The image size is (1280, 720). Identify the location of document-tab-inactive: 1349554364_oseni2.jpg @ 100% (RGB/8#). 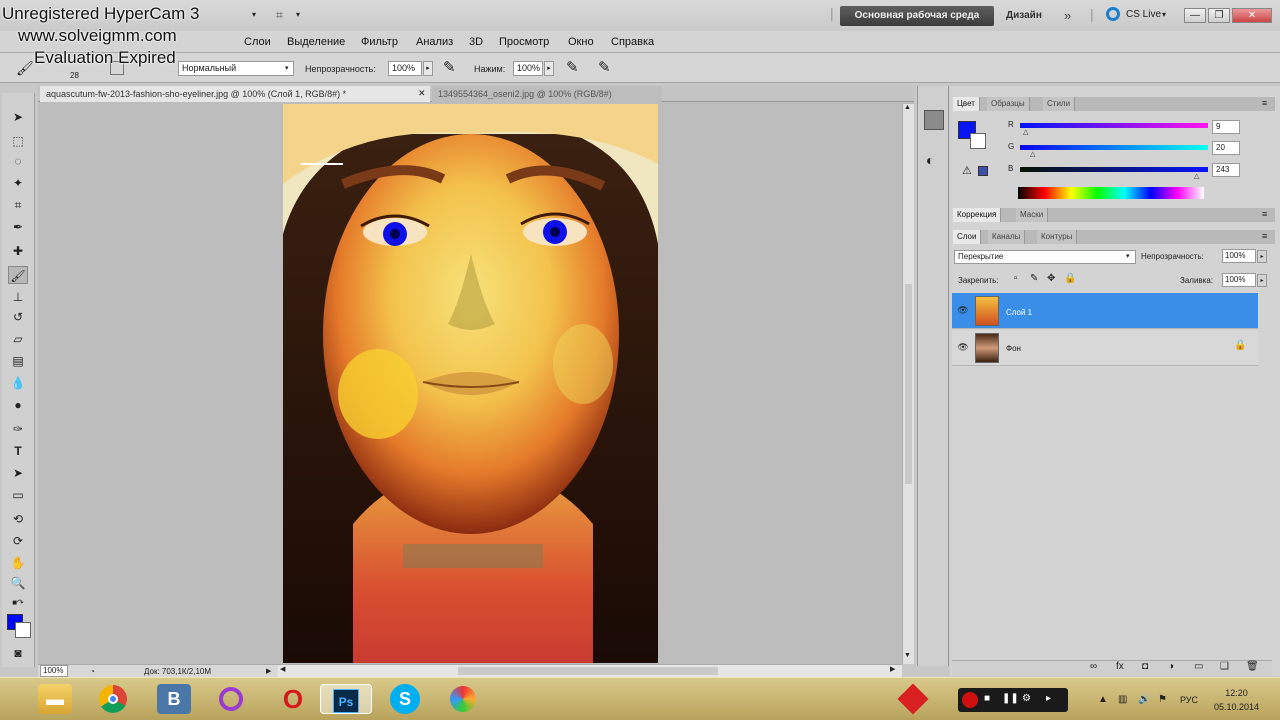
(547, 94).